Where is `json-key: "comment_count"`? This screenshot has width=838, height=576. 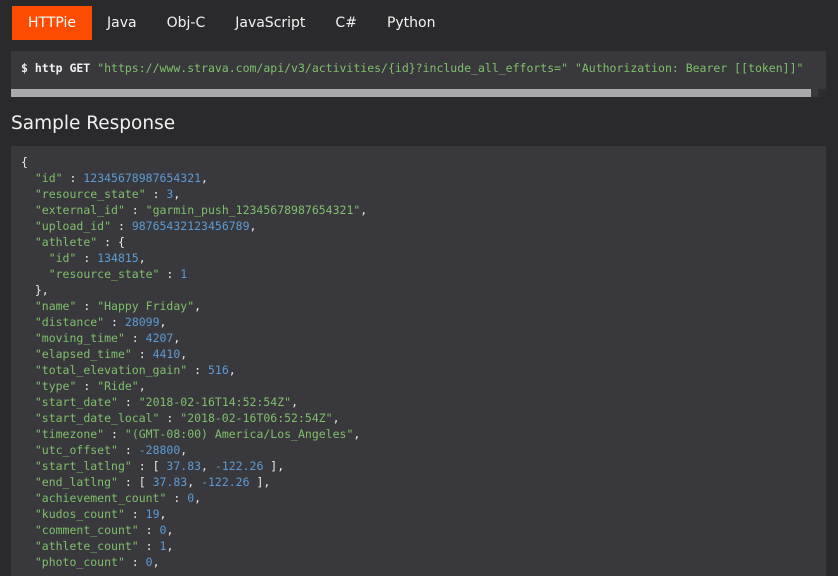
json-key: "comment_count" is located at coordinates (86, 530).